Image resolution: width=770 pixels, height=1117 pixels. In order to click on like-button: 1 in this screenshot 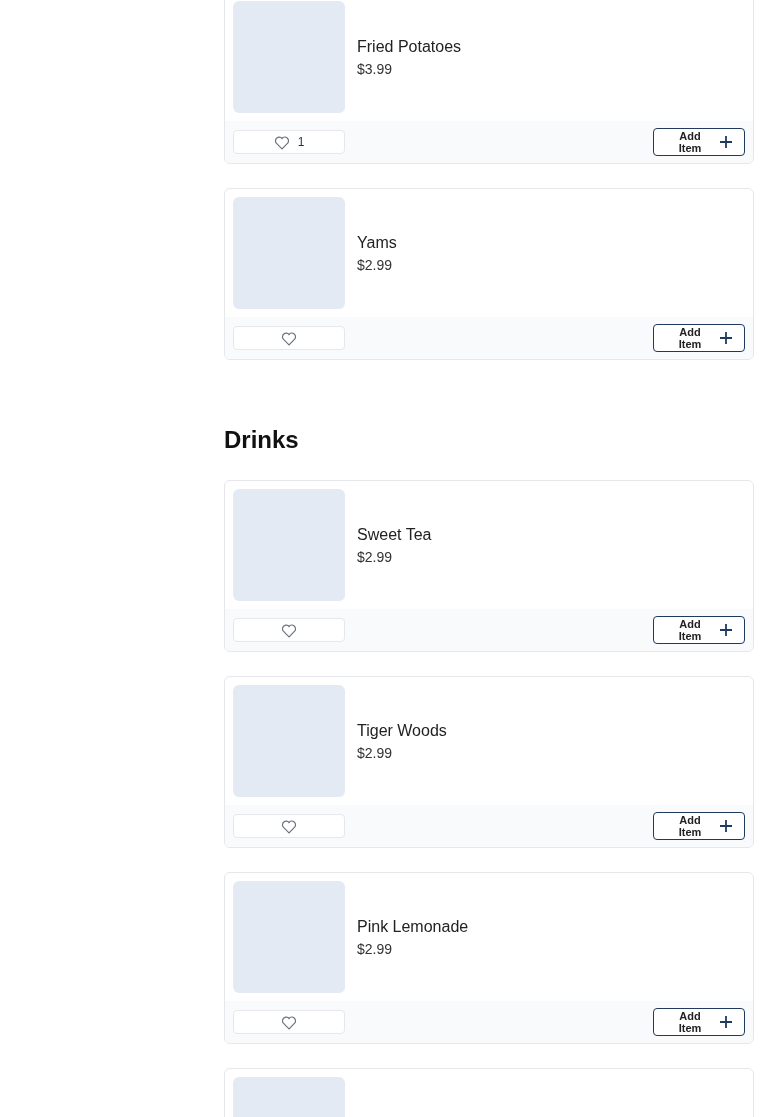, I will do `click(289, 142)`.